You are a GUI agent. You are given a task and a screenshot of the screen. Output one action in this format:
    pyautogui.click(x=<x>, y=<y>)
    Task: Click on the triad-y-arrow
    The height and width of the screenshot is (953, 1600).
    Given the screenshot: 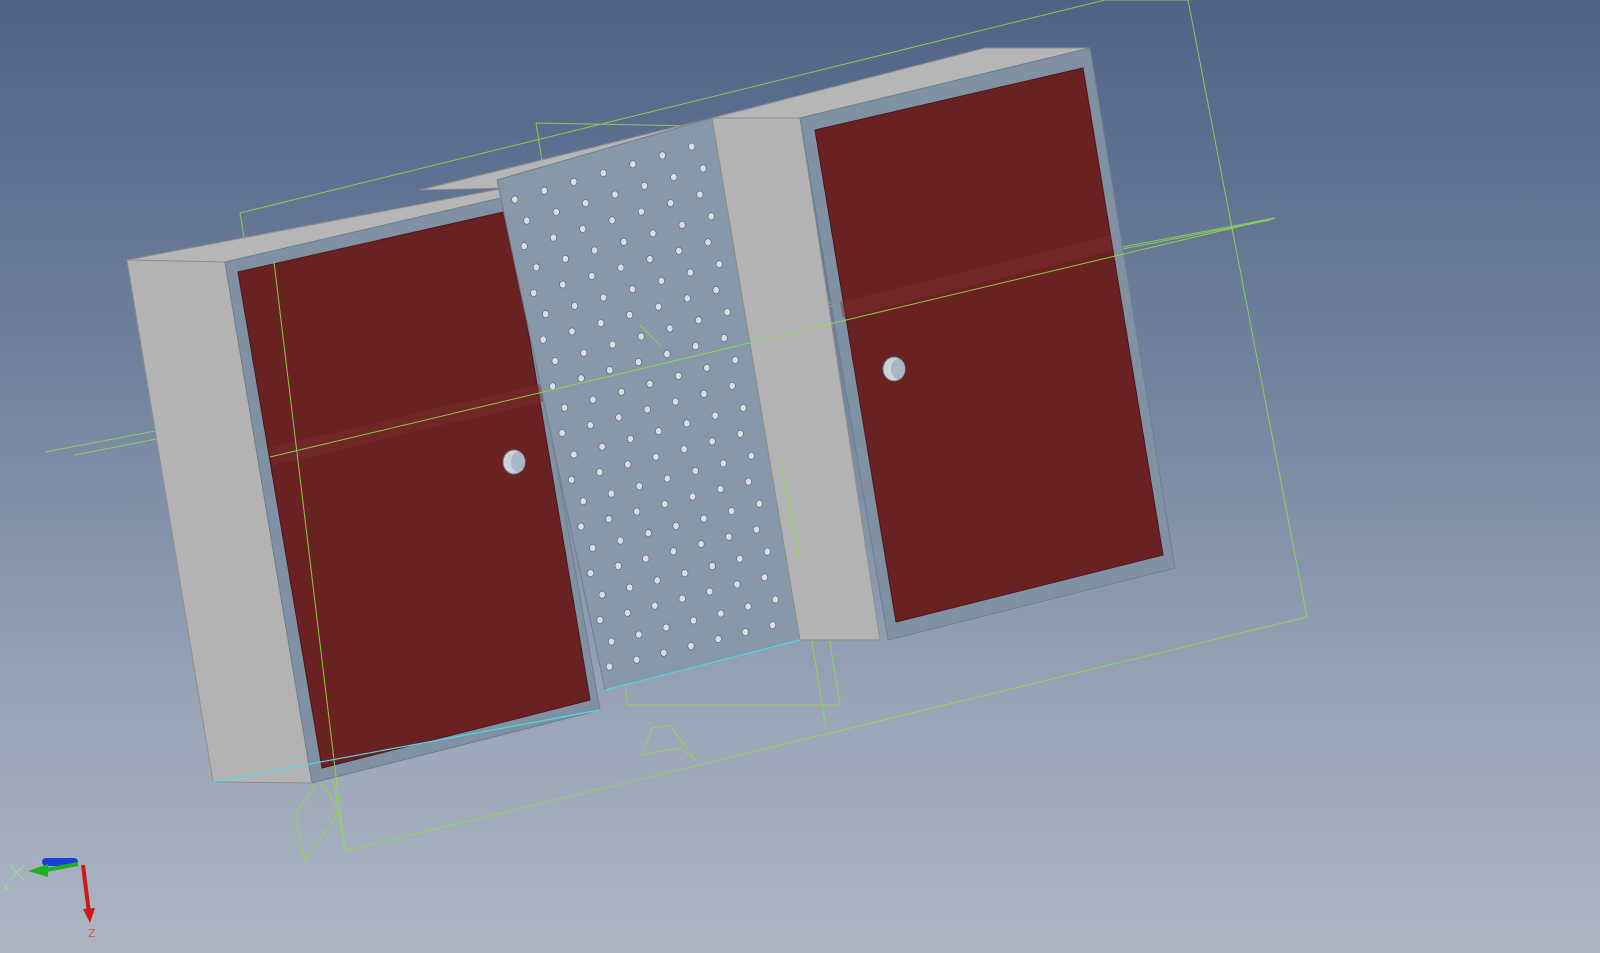 What is the action you would take?
    pyautogui.click(x=38, y=870)
    